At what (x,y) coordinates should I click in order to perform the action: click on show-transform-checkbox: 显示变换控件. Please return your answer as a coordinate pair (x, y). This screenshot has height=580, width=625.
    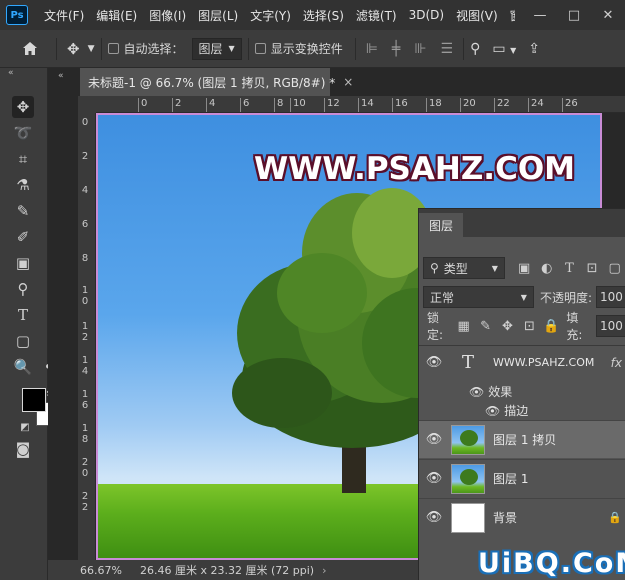
    Looking at the image, I should click on (298, 48).